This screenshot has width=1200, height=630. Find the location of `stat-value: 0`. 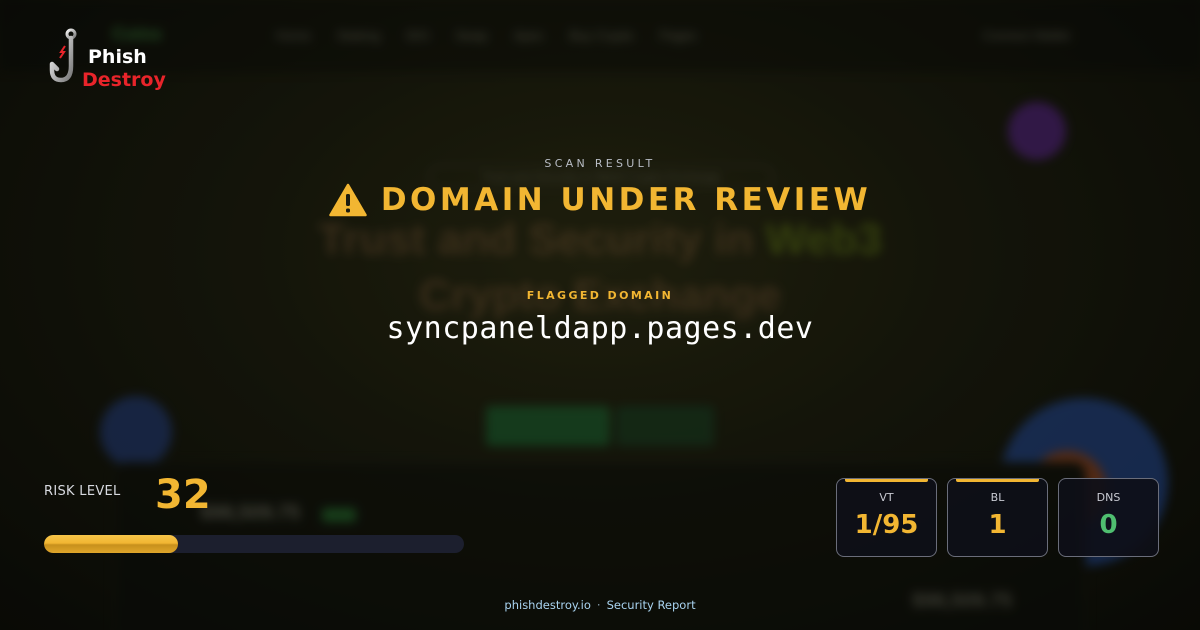

stat-value: 0 is located at coordinates (1108, 525).